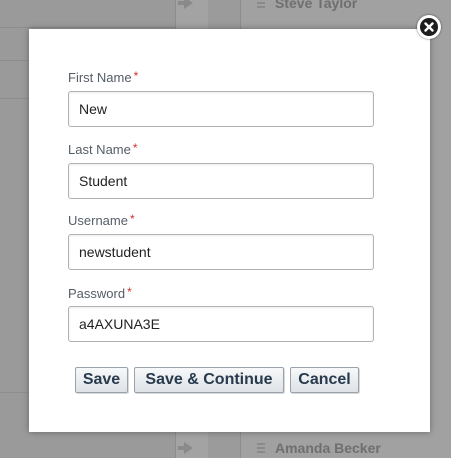 This screenshot has height=458, width=451. I want to click on background-student-name: Amanda Becker, so click(328, 448).